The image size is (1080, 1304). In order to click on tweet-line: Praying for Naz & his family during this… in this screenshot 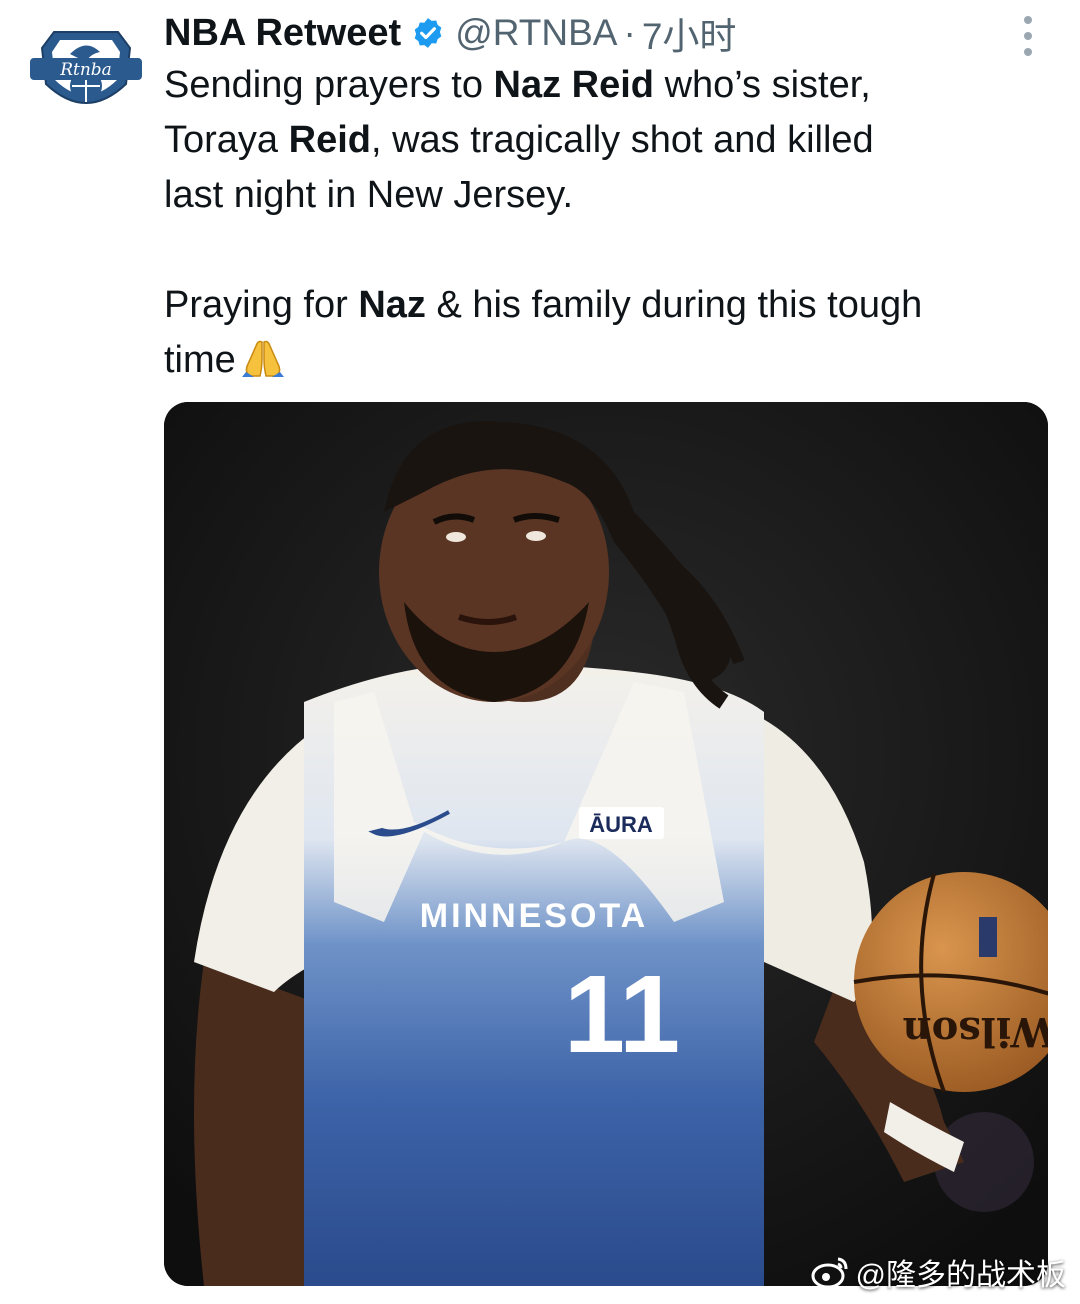, I will do `click(543, 305)`.